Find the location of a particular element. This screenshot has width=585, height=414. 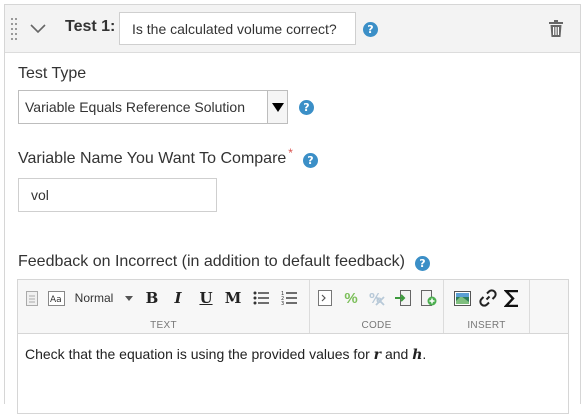

variable-name-label-text: Variable Name You Want To Compare is located at coordinates (152, 158).